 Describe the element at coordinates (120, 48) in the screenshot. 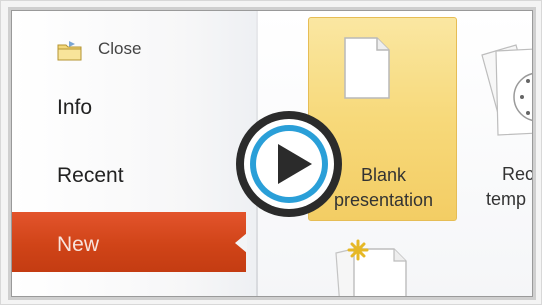

I see `menu-item-close-label: Close` at that location.